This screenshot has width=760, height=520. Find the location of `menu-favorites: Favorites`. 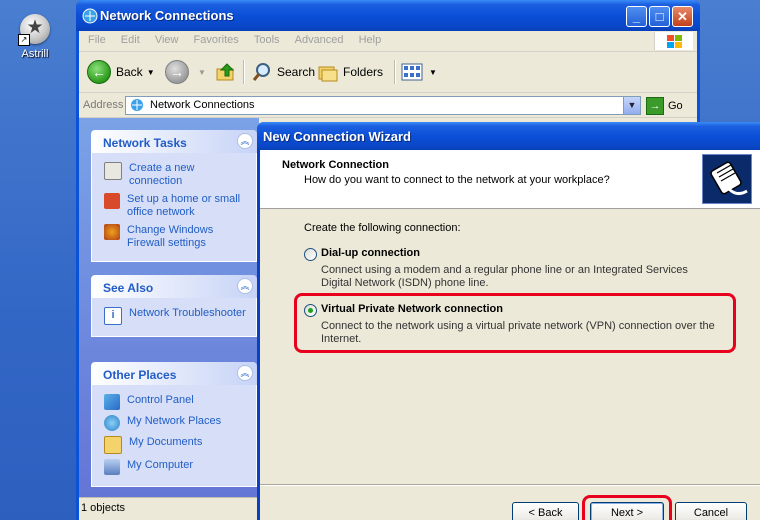

menu-favorites: Favorites is located at coordinates (216, 38).